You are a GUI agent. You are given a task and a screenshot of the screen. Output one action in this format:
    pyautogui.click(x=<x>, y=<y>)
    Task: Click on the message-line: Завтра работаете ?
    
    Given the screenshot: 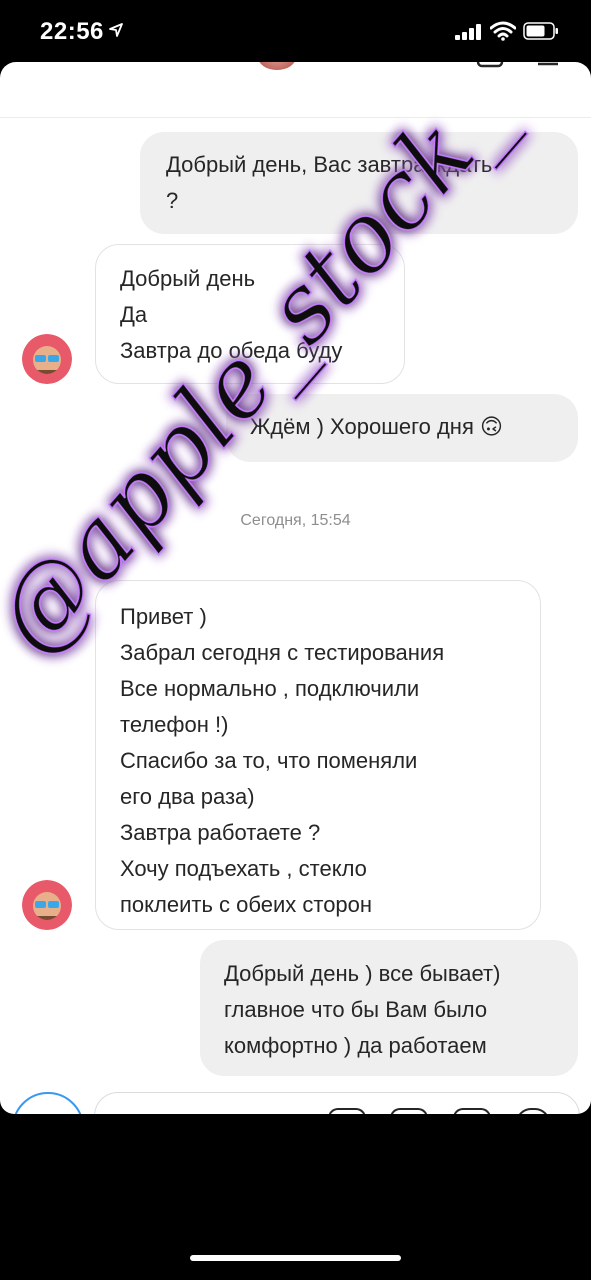 What is the action you would take?
    pyautogui.click(x=220, y=832)
    